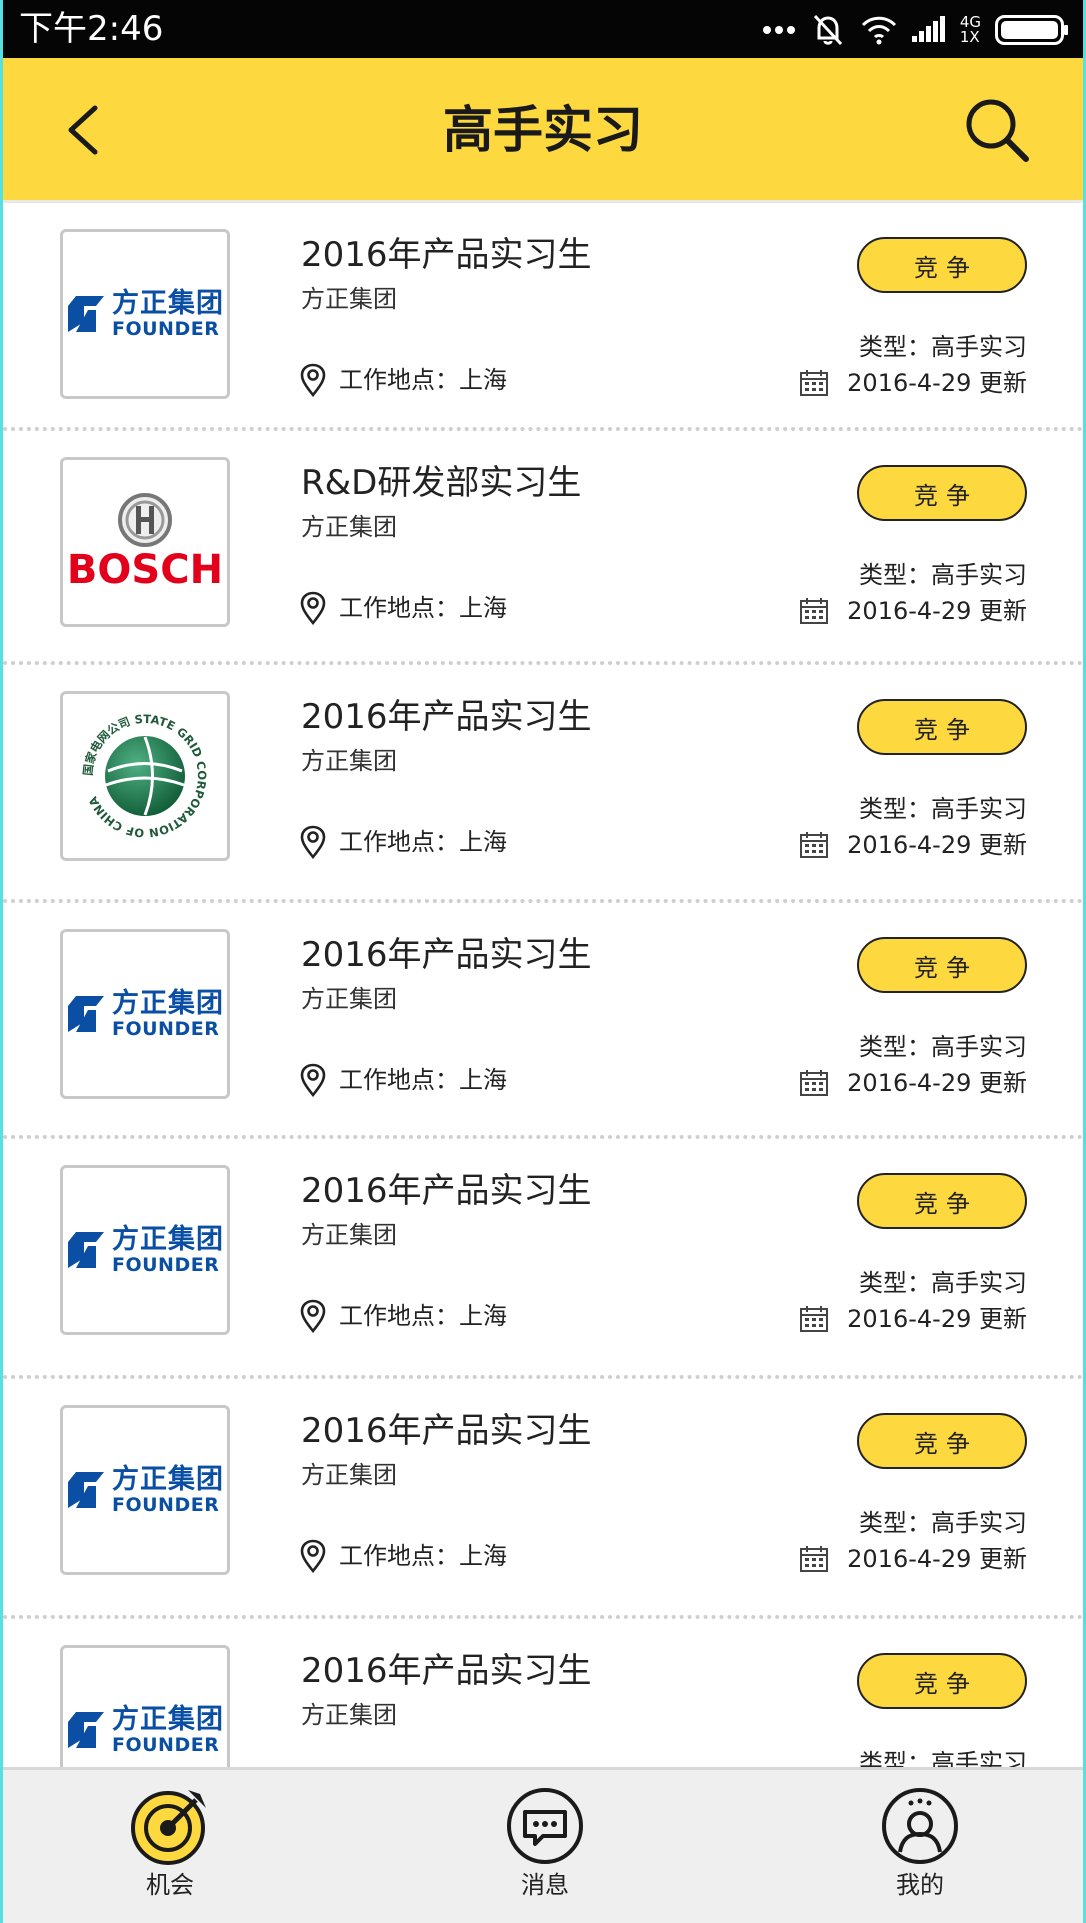 This screenshot has height=1923, width=1086. I want to click on app-header: 高手实习, so click(543, 130).